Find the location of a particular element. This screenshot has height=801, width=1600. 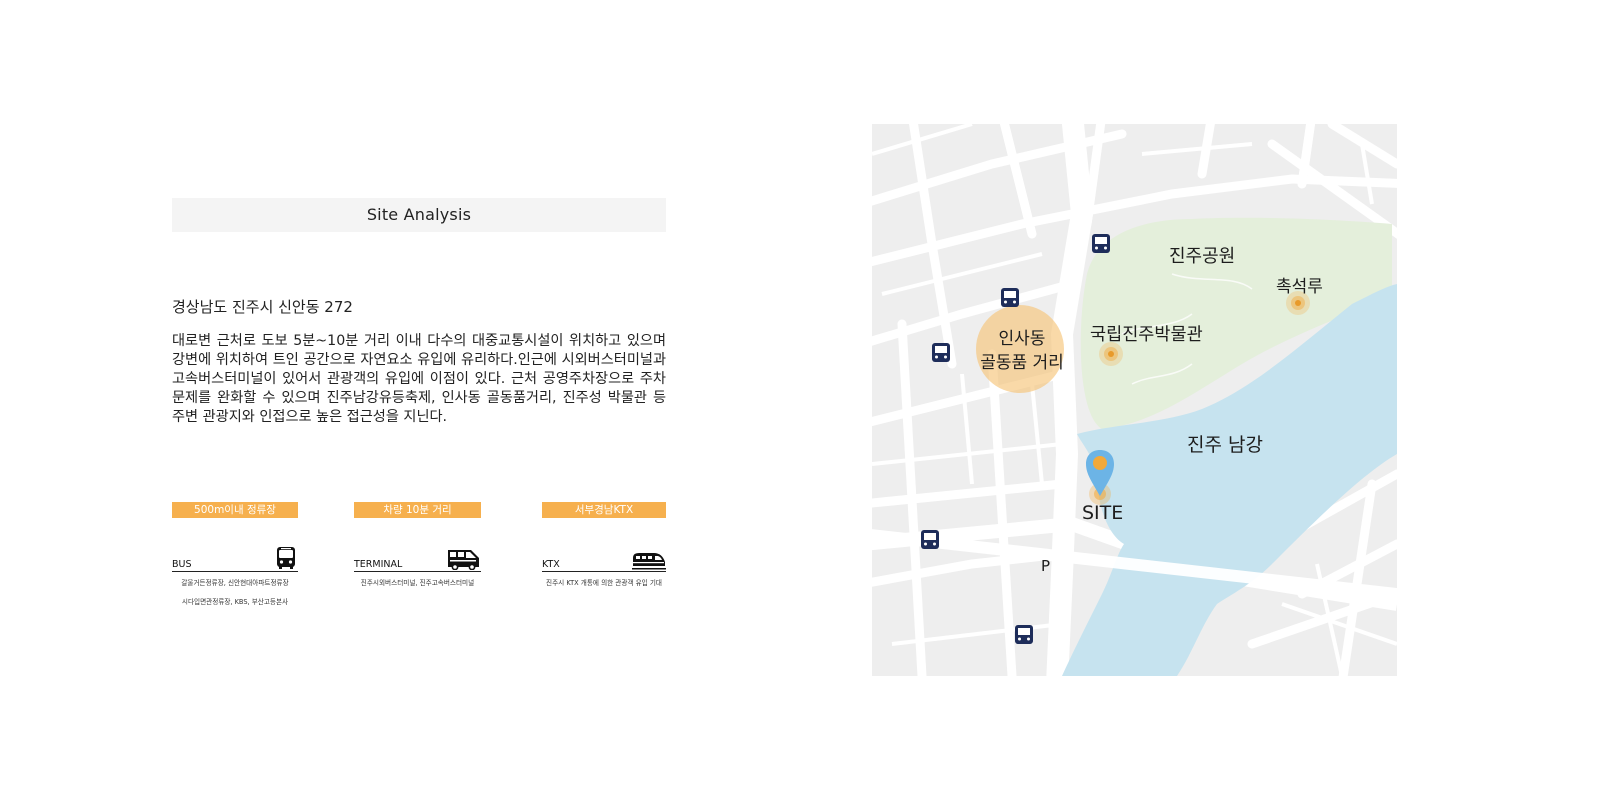

label-national-museum: 국립진주박물관 is located at coordinates (1146, 335).